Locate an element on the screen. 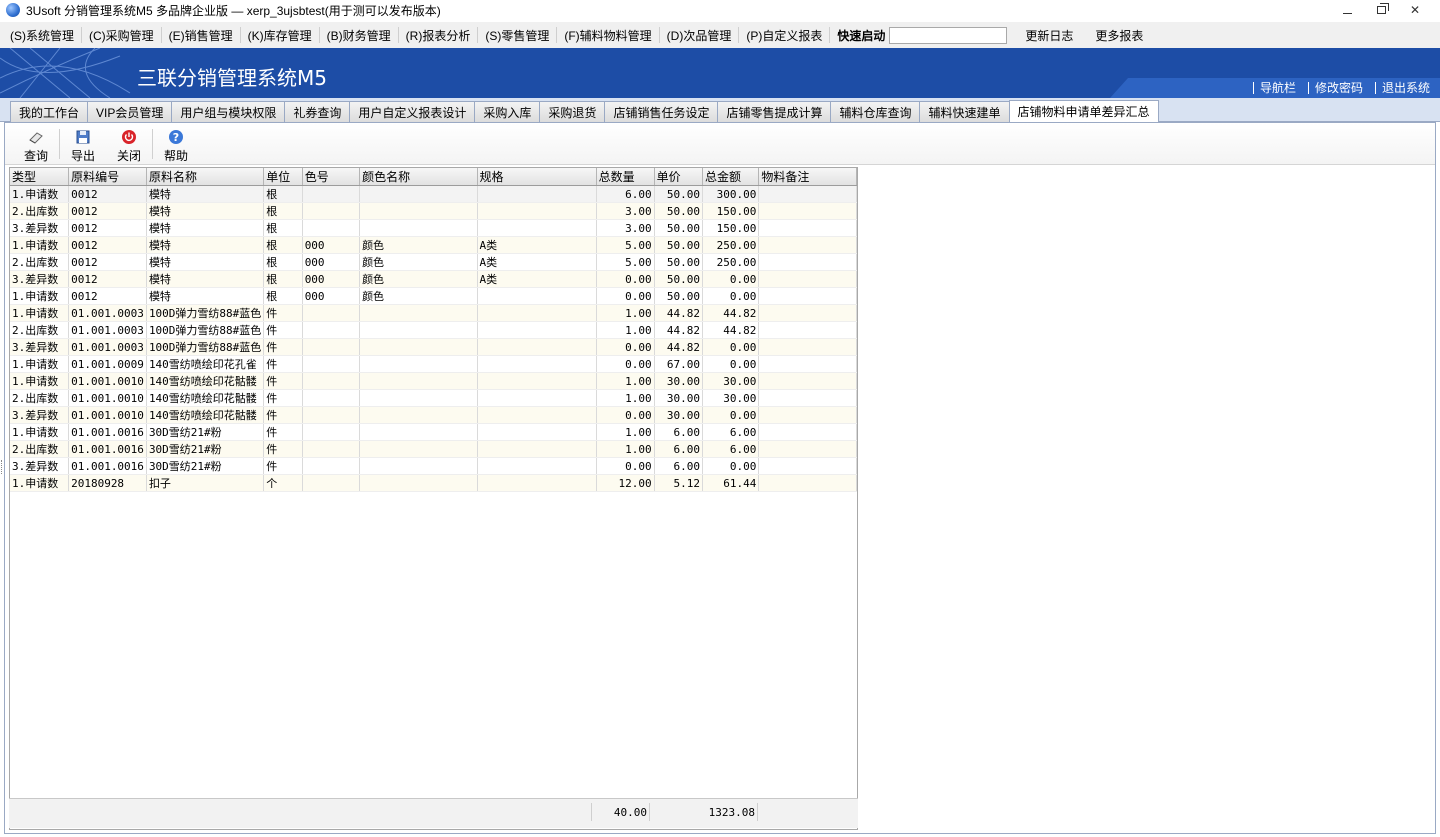  table-row: 3.差异数 0012 模特根 000 颜色 A类 0.00 50.00 0.00 is located at coordinates (433, 279).